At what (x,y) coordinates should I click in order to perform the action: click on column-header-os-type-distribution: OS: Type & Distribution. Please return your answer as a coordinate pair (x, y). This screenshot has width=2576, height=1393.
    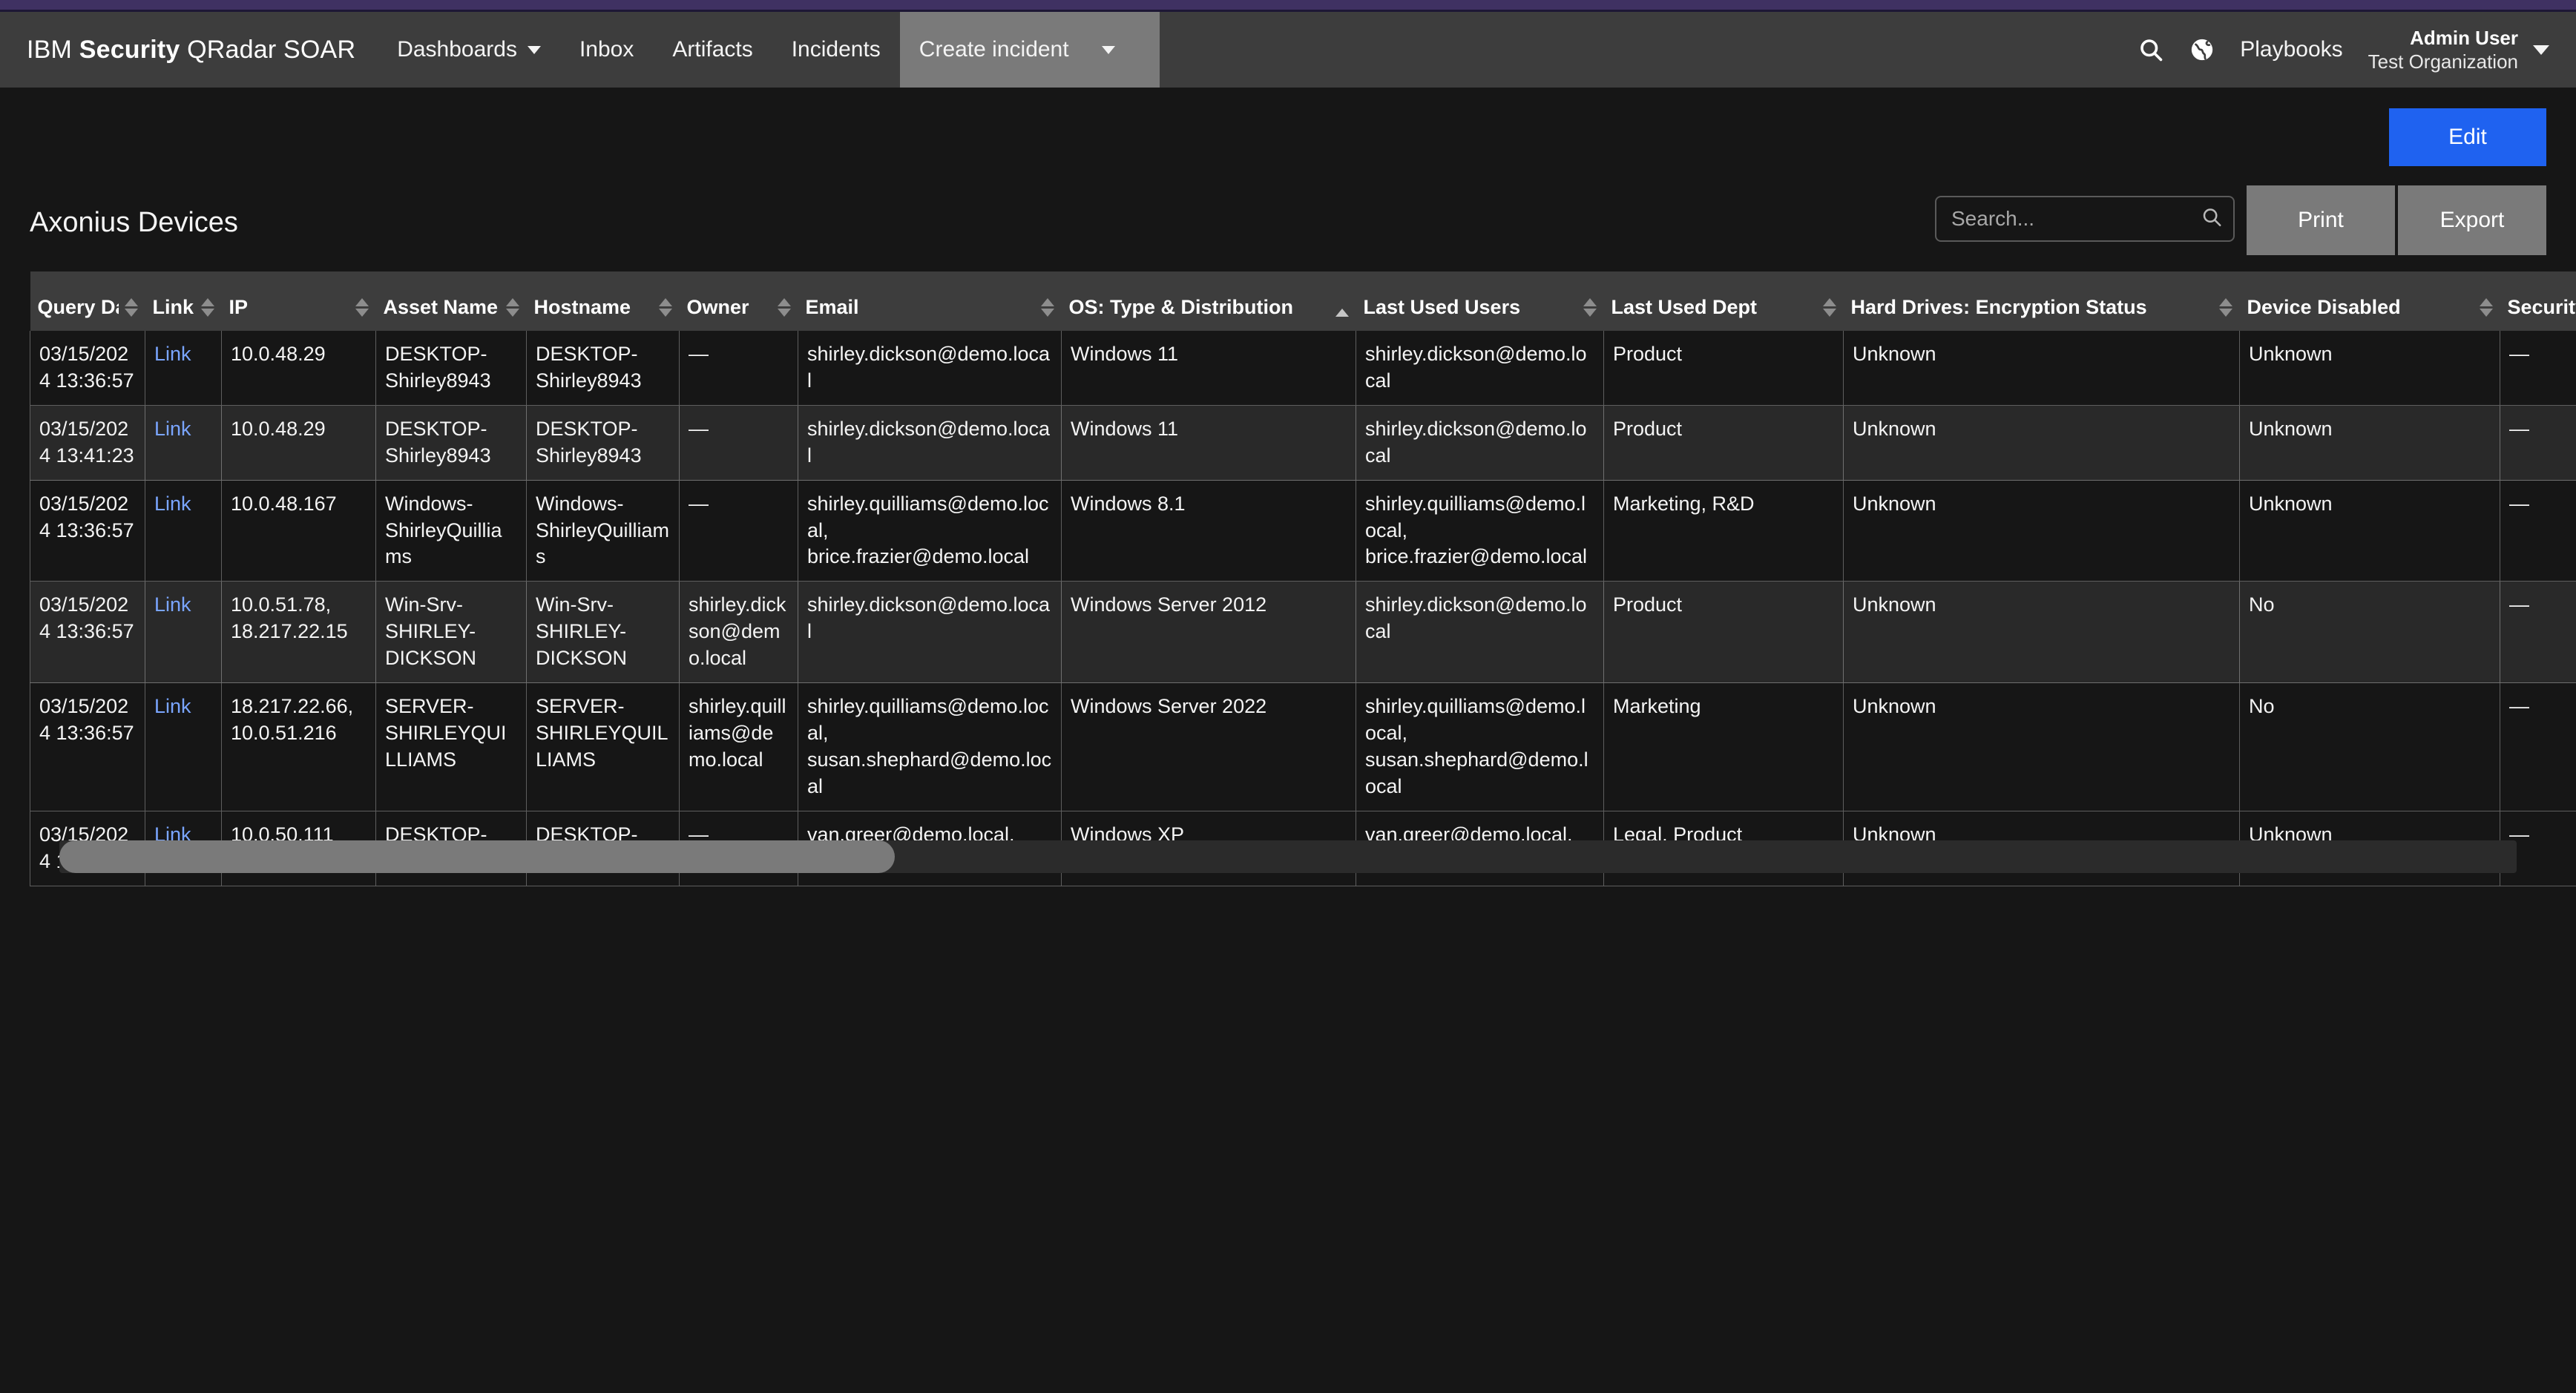
    Looking at the image, I should click on (1208, 301).